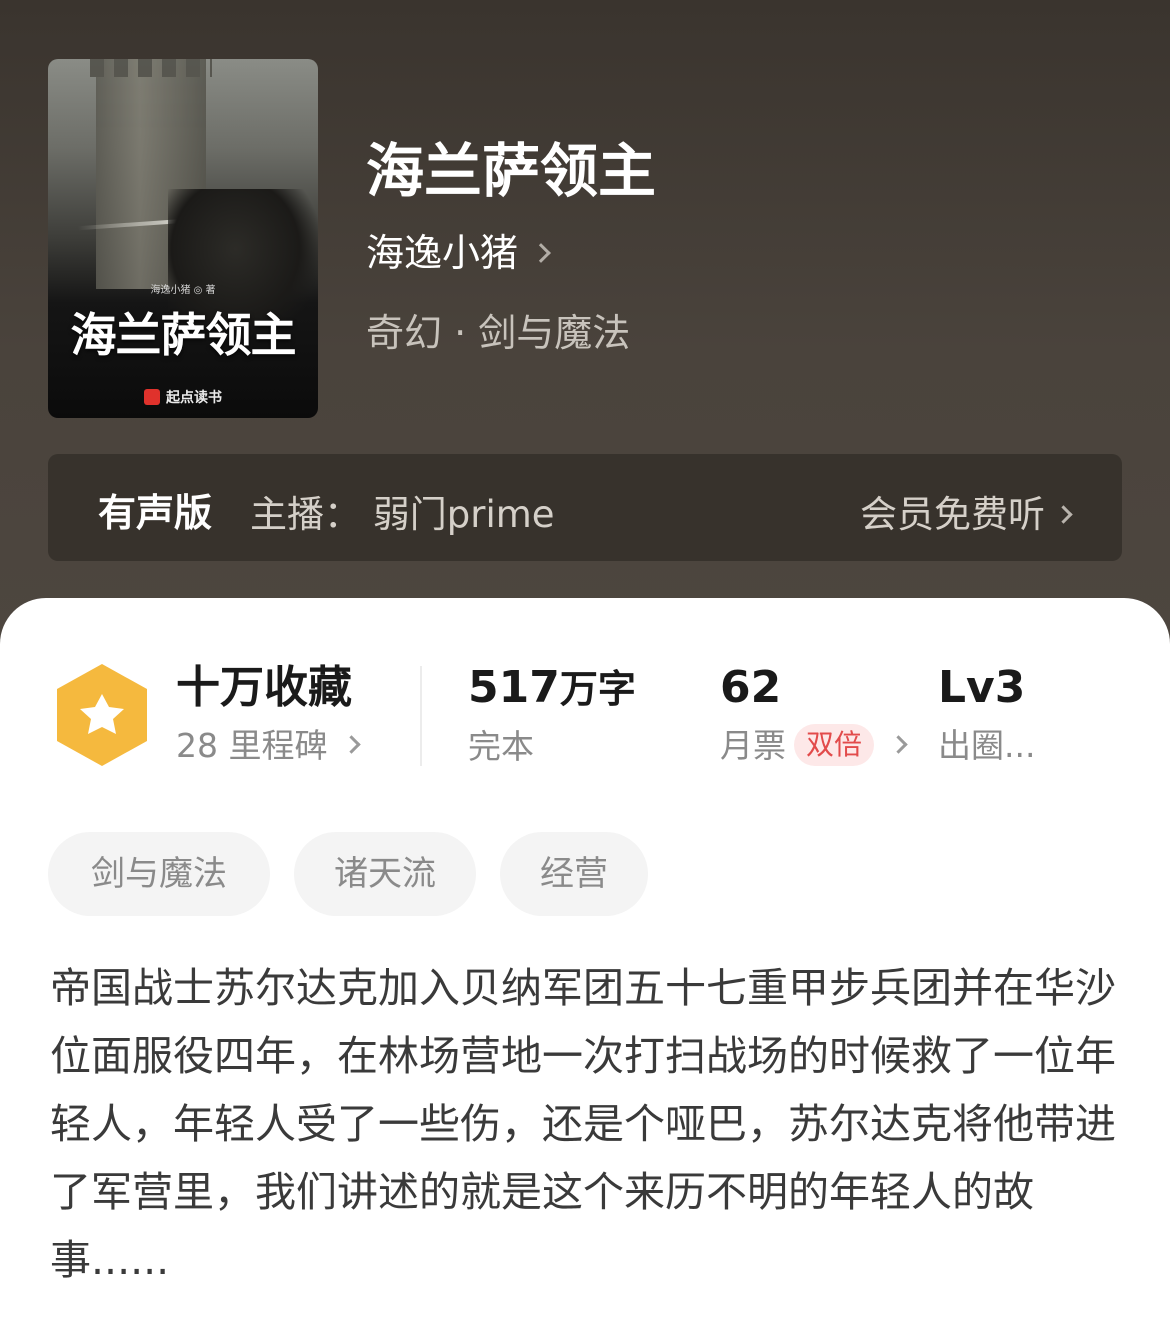 The image size is (1170, 1318). I want to click on monthly-ticket-label: 月票, so click(753, 745).